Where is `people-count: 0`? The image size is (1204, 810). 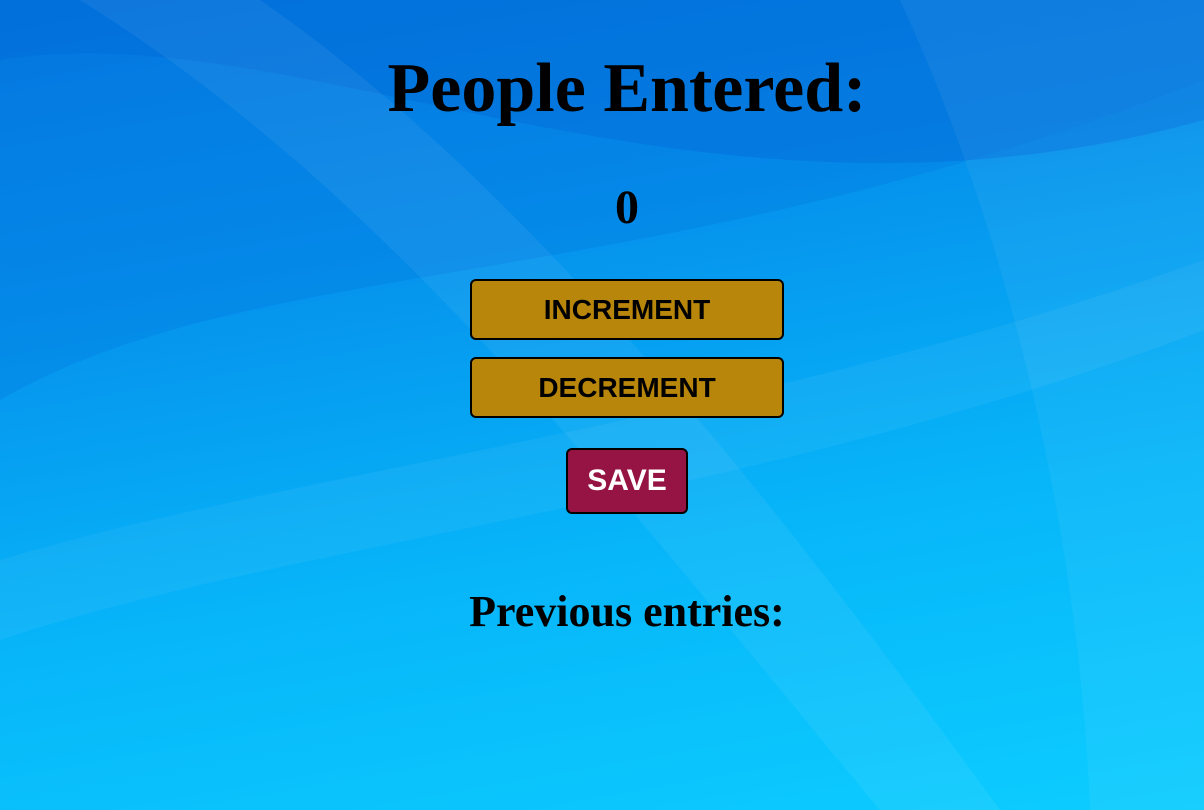
people-count: 0 is located at coordinates (627, 207).